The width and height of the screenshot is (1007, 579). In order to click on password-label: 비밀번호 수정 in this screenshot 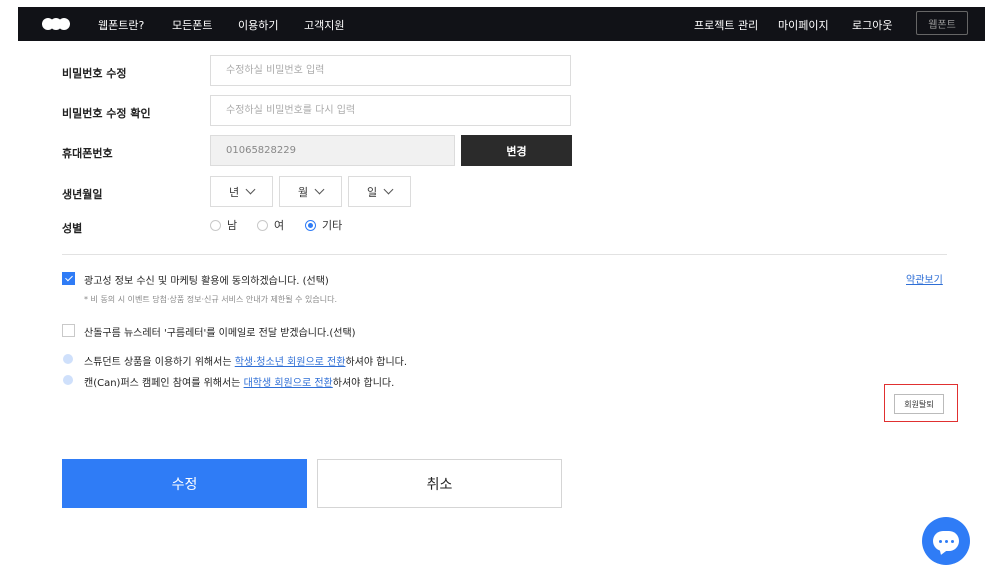, I will do `click(94, 73)`.